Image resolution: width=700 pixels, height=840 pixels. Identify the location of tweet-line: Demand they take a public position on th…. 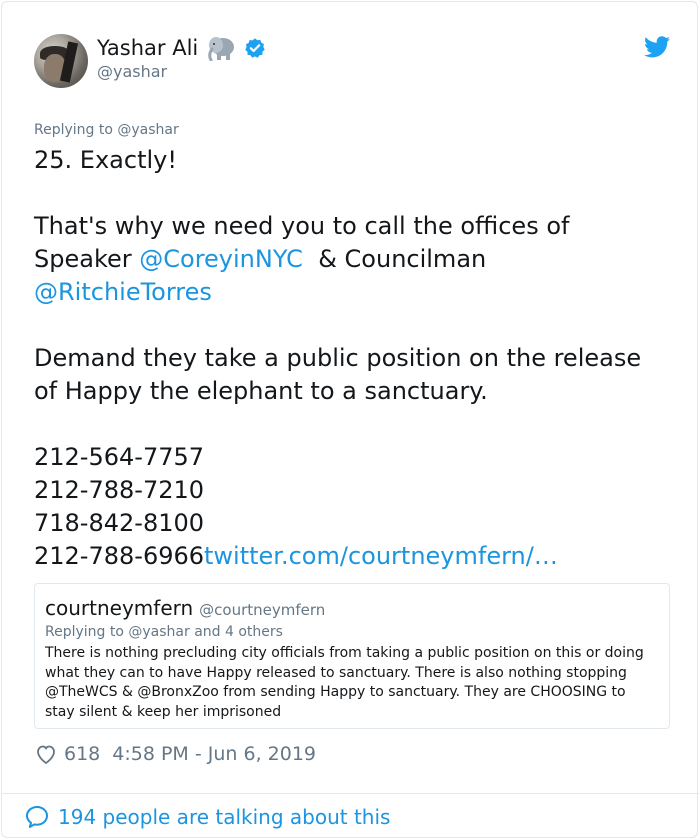
(341, 374).